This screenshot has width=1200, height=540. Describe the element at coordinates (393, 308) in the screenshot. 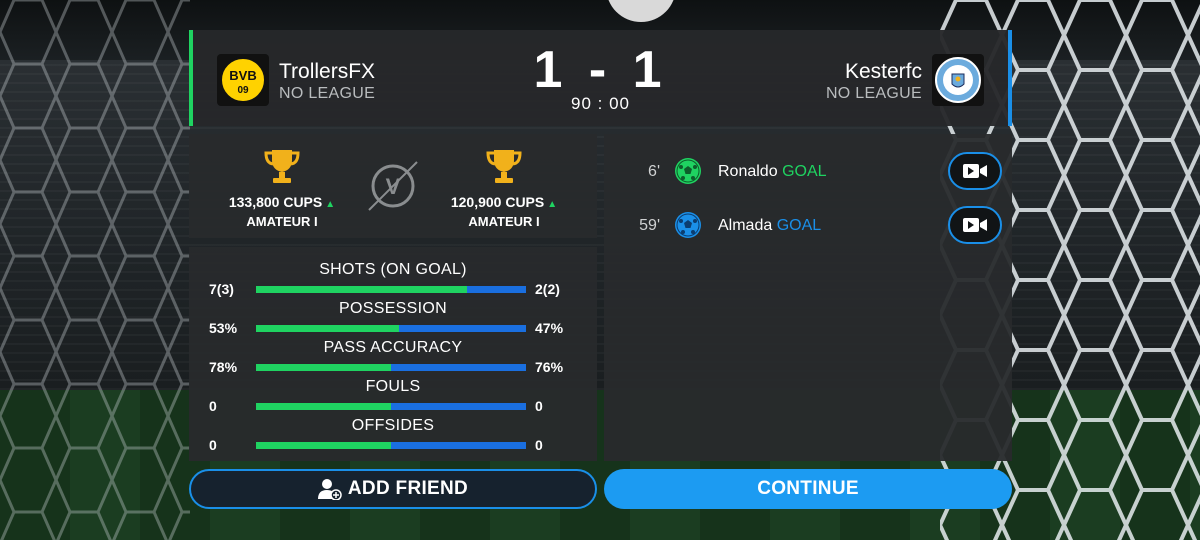

I see `stat-title: POSSESSION` at that location.